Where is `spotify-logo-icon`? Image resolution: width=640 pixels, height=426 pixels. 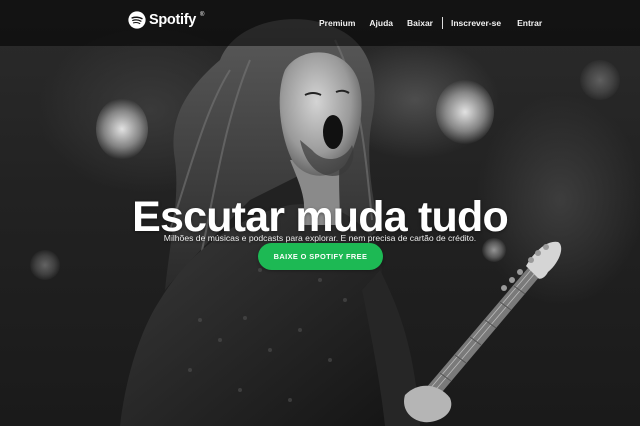
spotify-logo-icon is located at coordinates (137, 20).